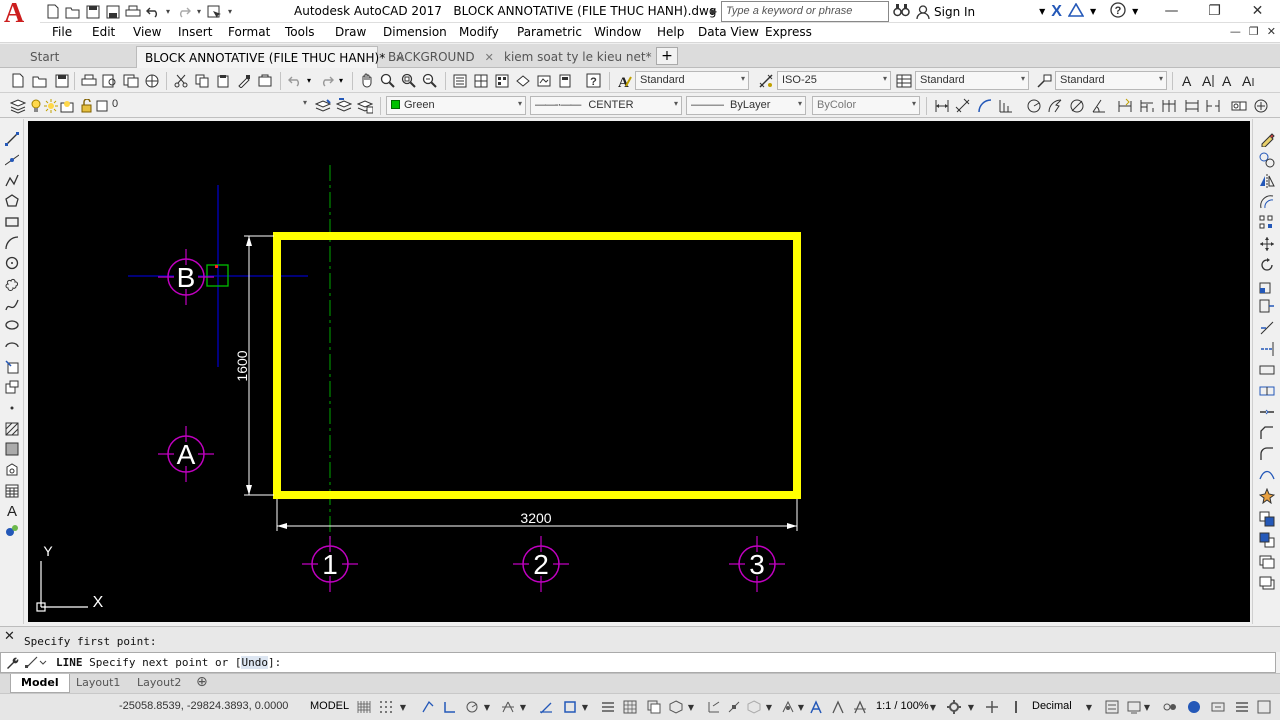  I want to click on dynamic-ucs-icon, so click(714, 707).